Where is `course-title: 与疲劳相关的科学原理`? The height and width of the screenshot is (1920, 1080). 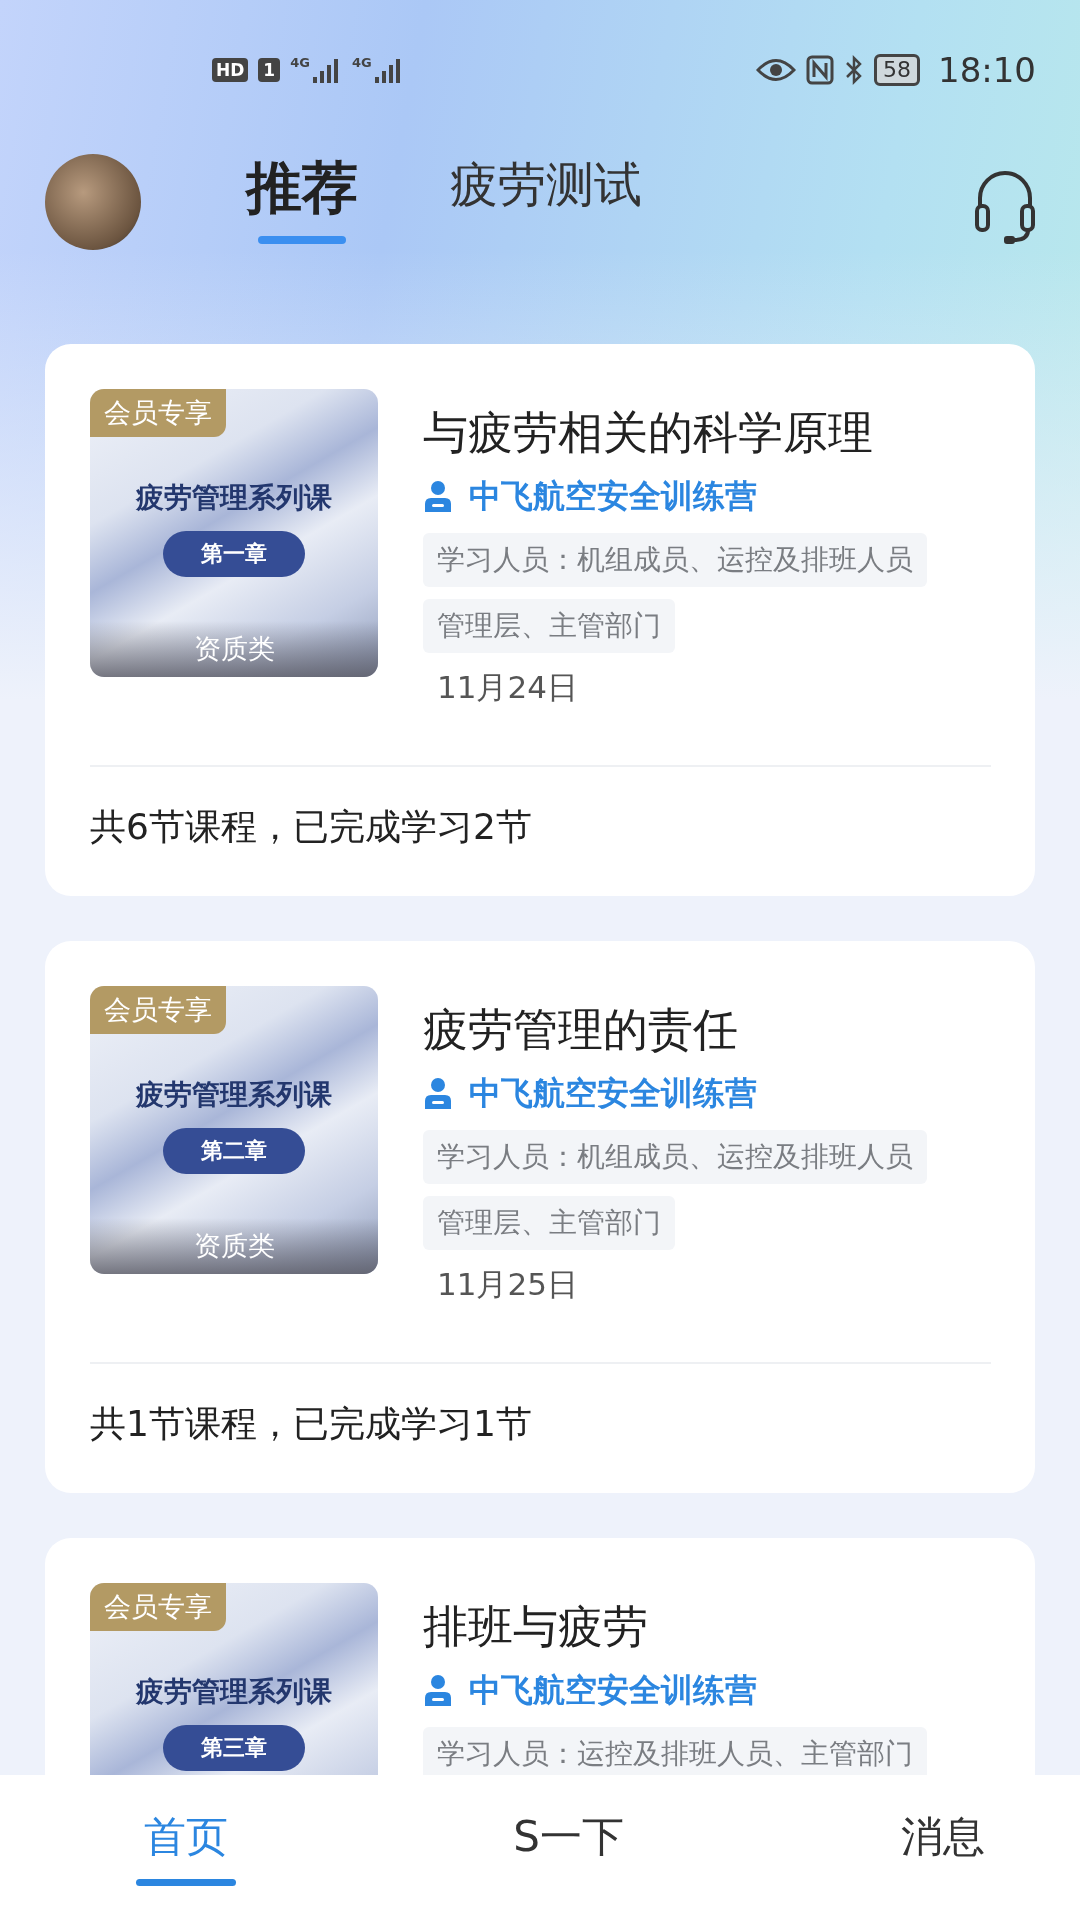
course-title: 与疲劳相关的科学原理 is located at coordinates (648, 433).